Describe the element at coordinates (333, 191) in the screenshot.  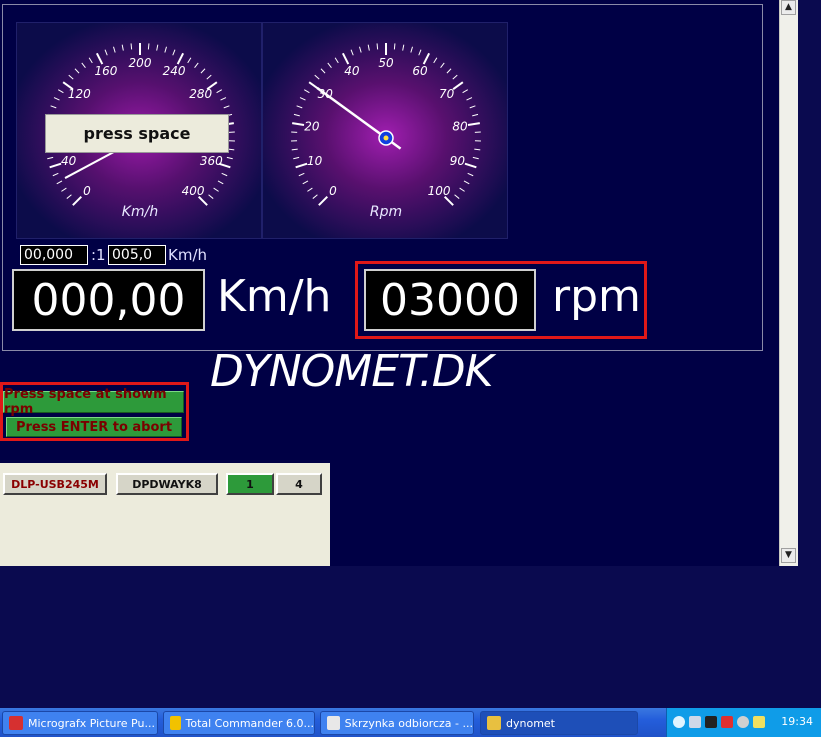
I see `rpm-gauge-label: 0` at that location.